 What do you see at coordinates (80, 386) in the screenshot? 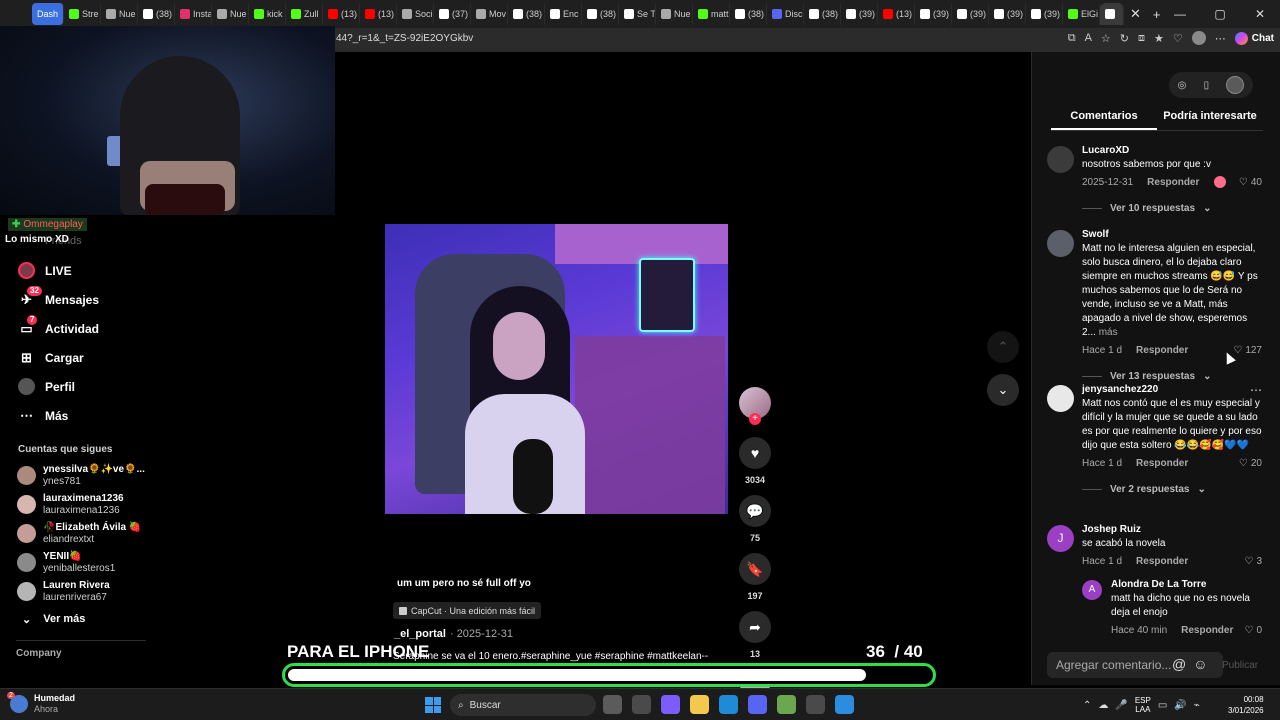
I see `sidebar-item-perfil: Perfil` at bounding box center [80, 386].